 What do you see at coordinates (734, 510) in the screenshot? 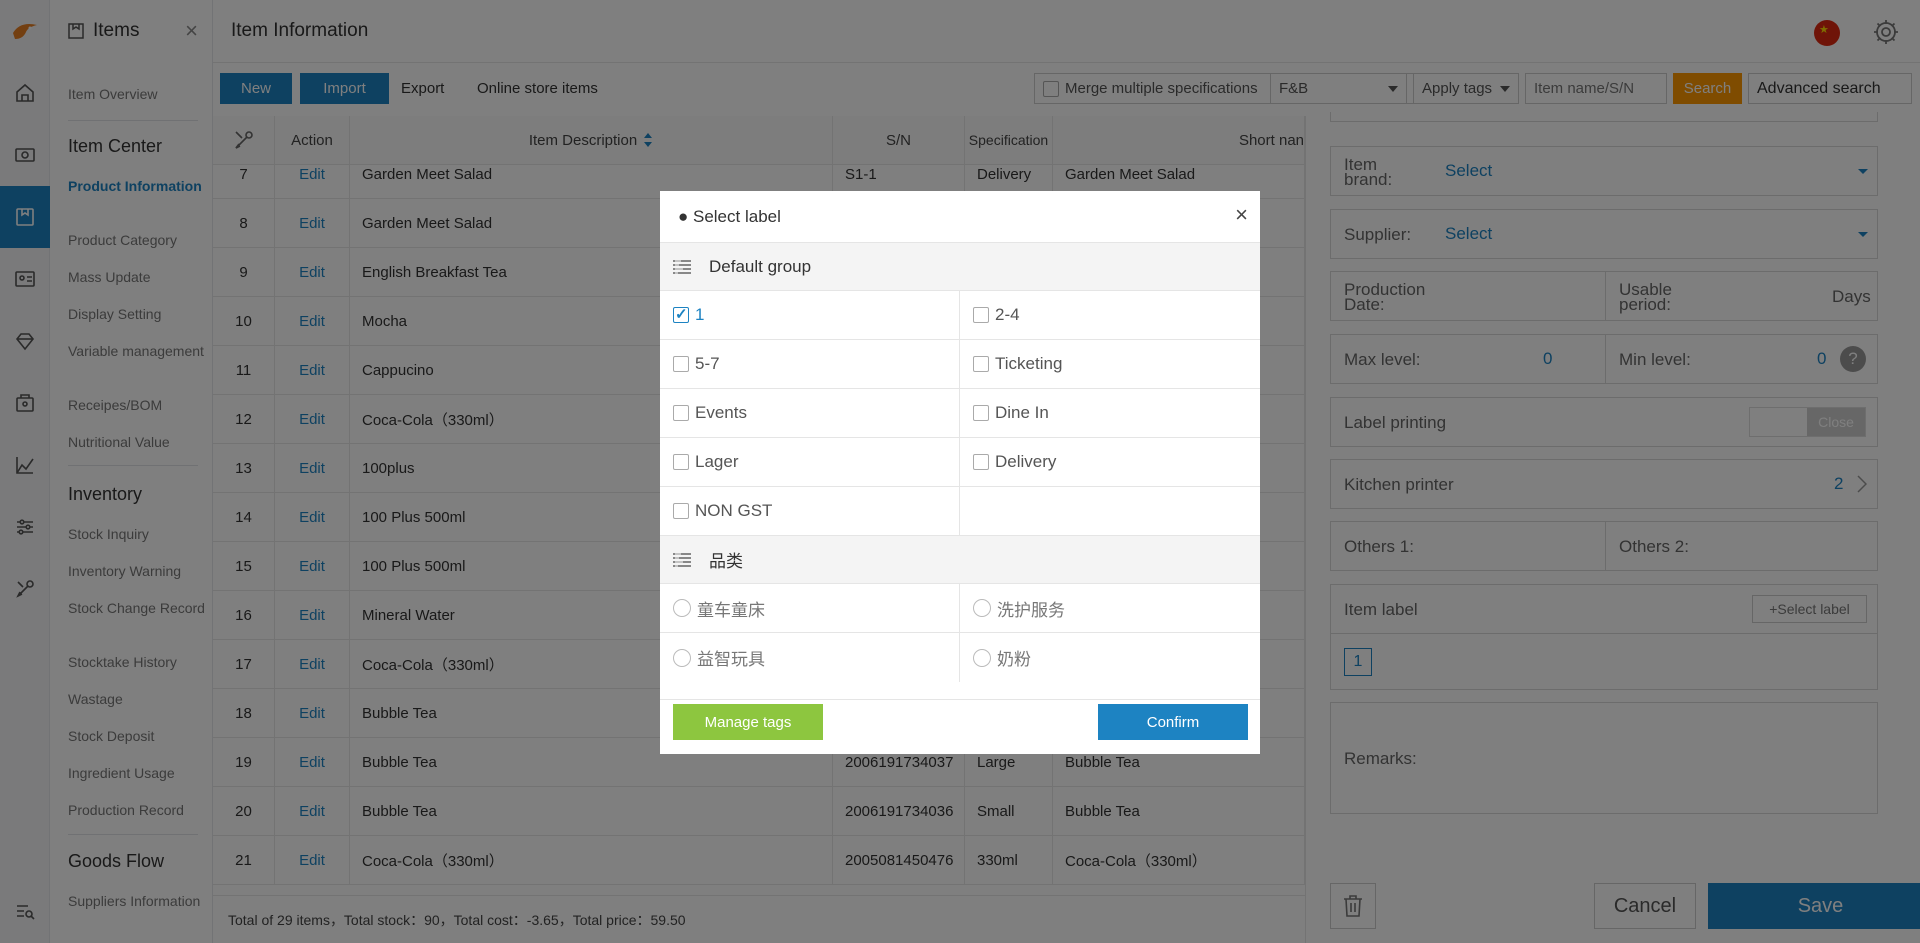
I see `label-option-text: NON GST` at bounding box center [734, 510].